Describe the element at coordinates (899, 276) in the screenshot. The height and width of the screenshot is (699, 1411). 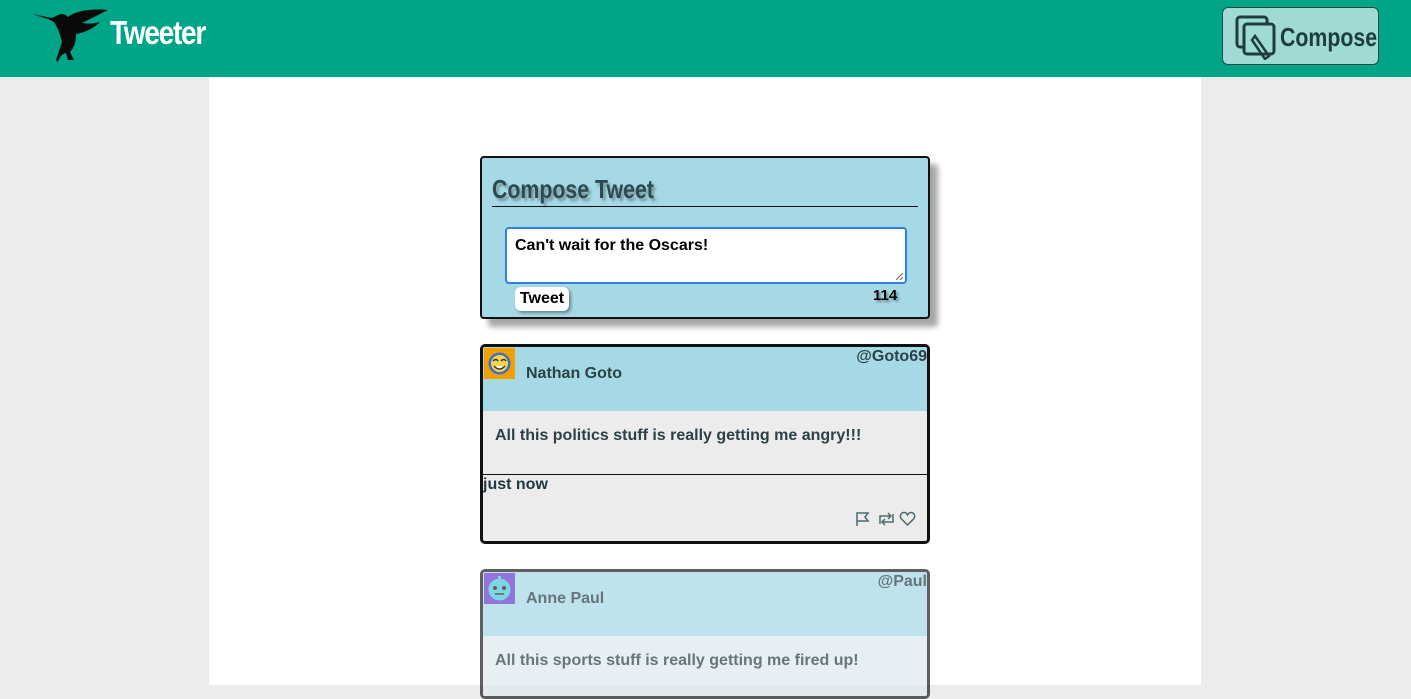
I see `resize-grip-icon` at that location.